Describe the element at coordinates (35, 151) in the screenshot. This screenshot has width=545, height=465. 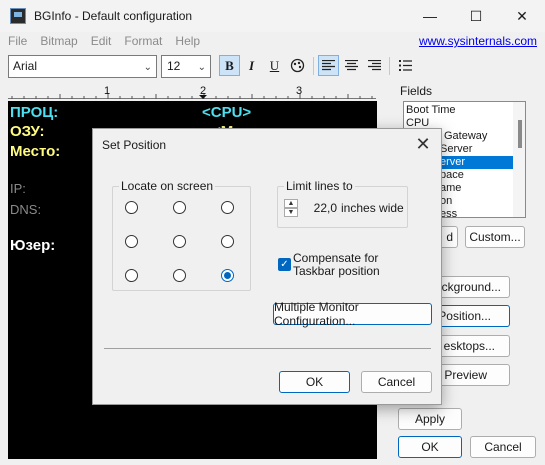
I see `canvas-disk-label: Место:` at that location.